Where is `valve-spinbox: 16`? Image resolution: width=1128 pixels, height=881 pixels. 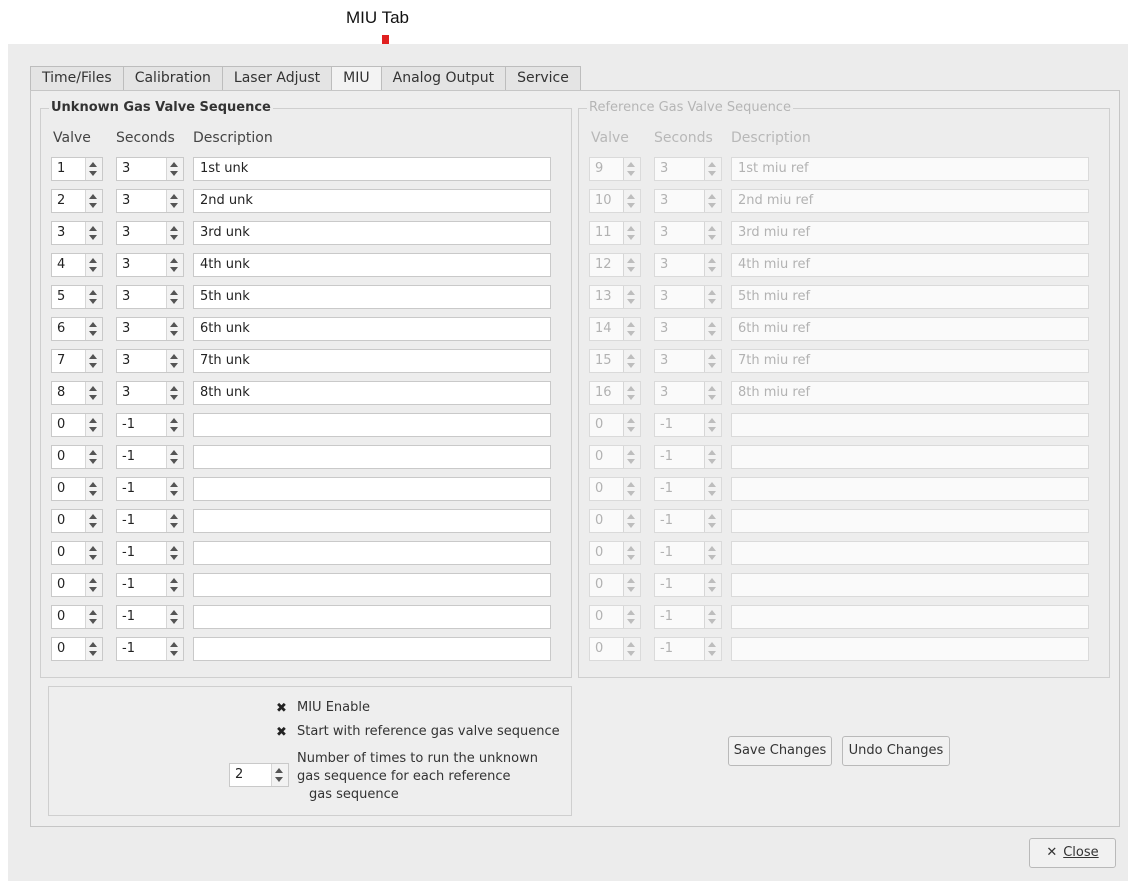
valve-spinbox: 16 is located at coordinates (615, 393).